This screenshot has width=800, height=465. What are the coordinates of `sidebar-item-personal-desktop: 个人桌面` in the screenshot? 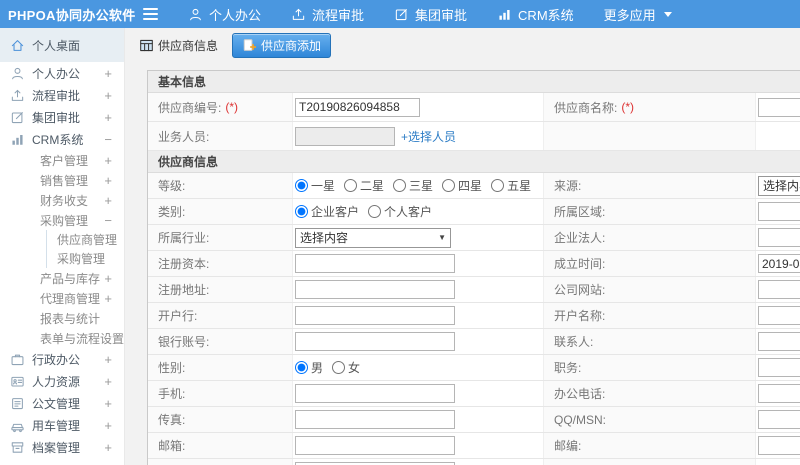 It's located at (62, 45).